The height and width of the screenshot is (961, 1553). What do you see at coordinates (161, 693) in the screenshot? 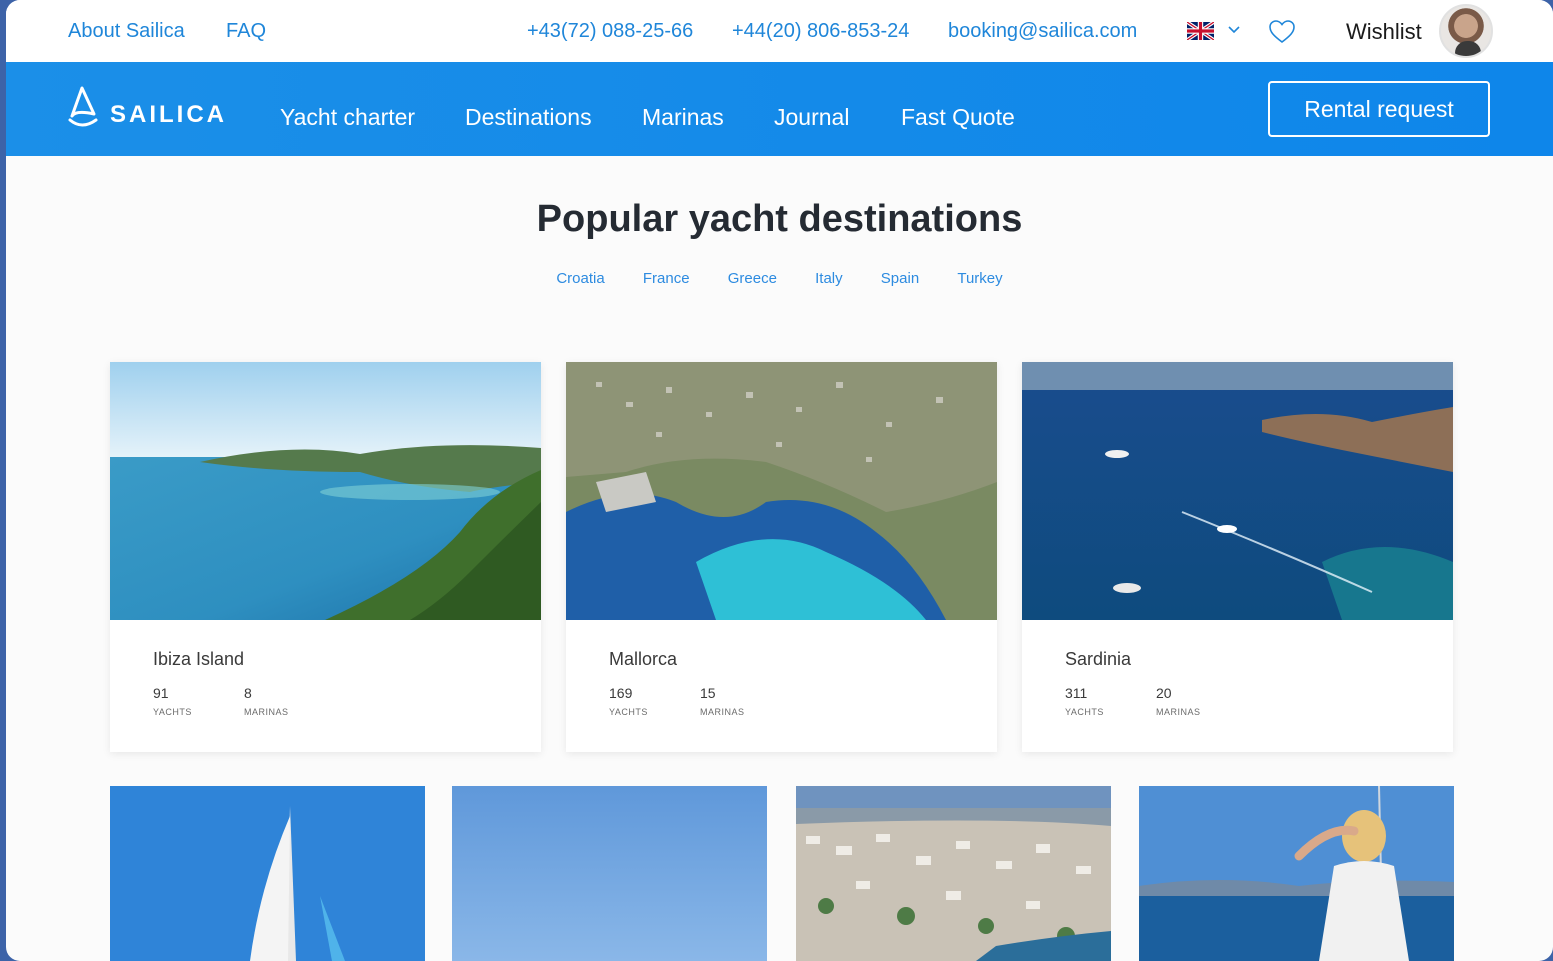
I see `yachts-count: 91` at bounding box center [161, 693].